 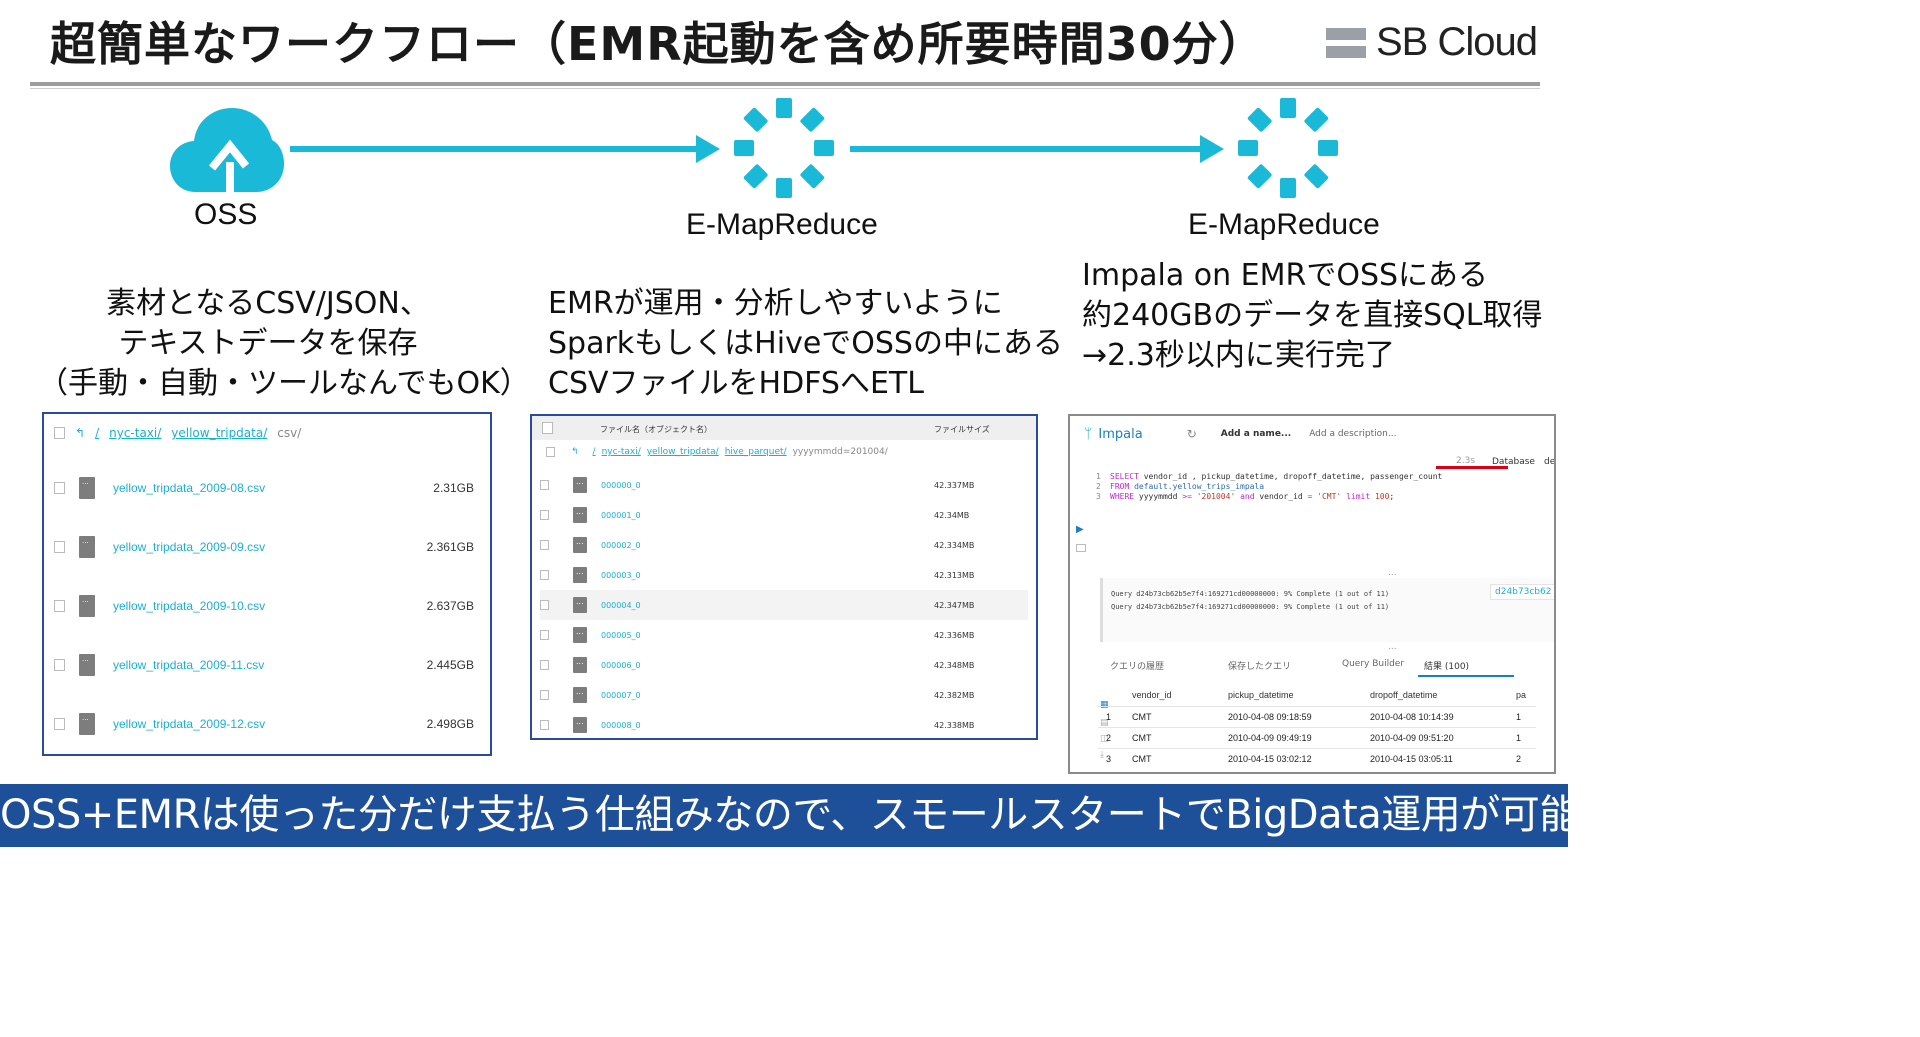 I want to click on impala-icon: ᛘ, so click(x=1088, y=434).